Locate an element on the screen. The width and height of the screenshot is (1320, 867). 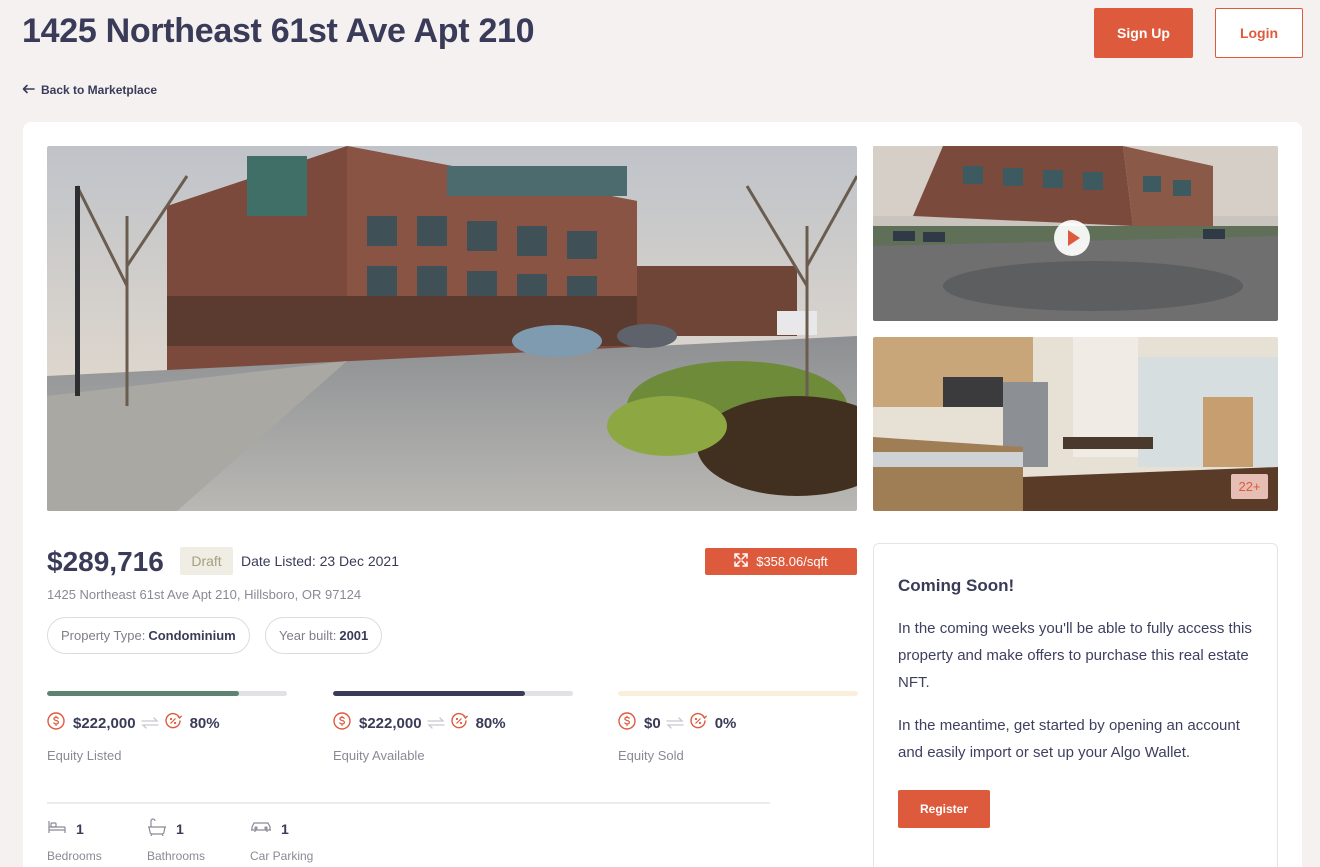
price-per-sqft-badge: $358.06/sqft is located at coordinates (781, 561).